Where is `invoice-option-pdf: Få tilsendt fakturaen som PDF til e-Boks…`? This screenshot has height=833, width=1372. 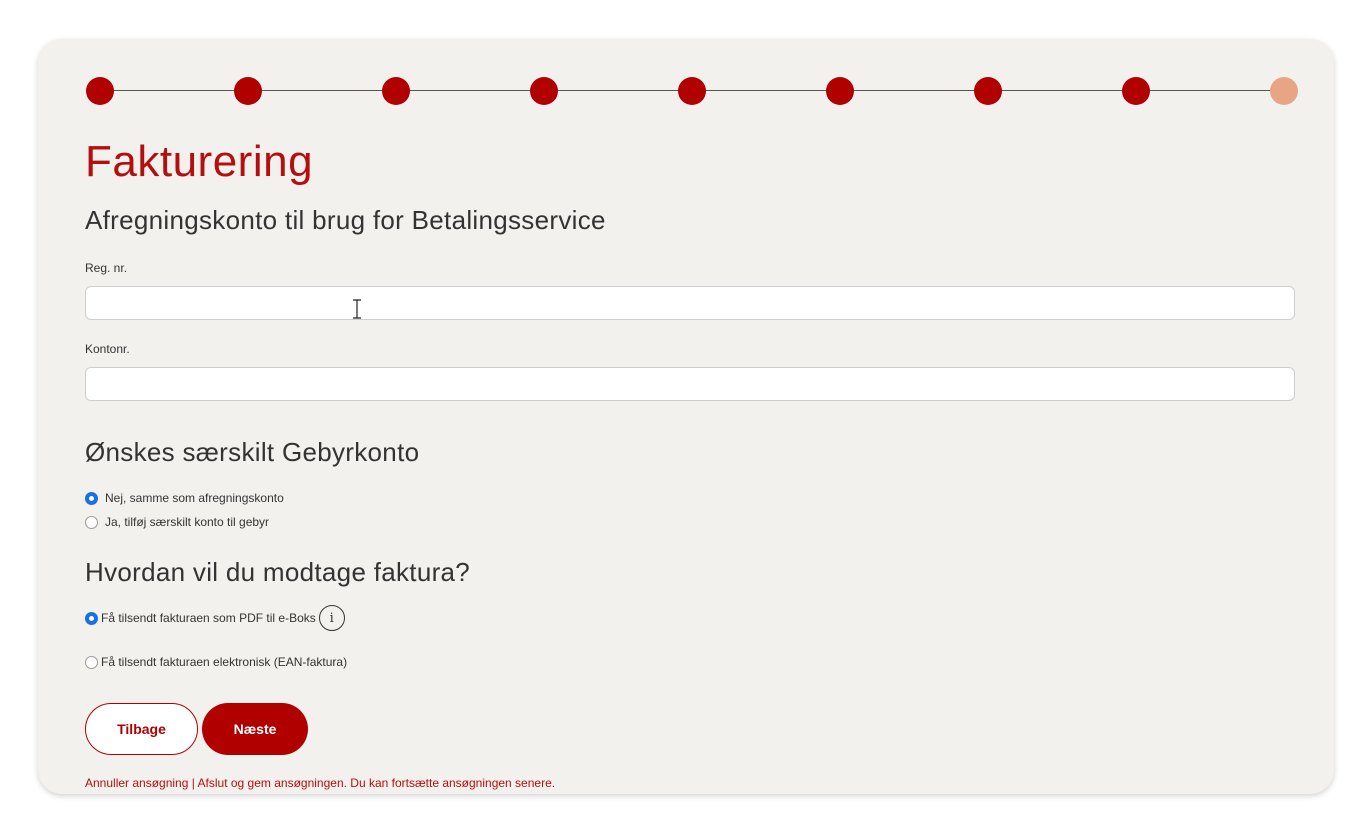 invoice-option-pdf: Få tilsendt fakturaen som PDF til e-Boks… is located at coordinates (215, 618).